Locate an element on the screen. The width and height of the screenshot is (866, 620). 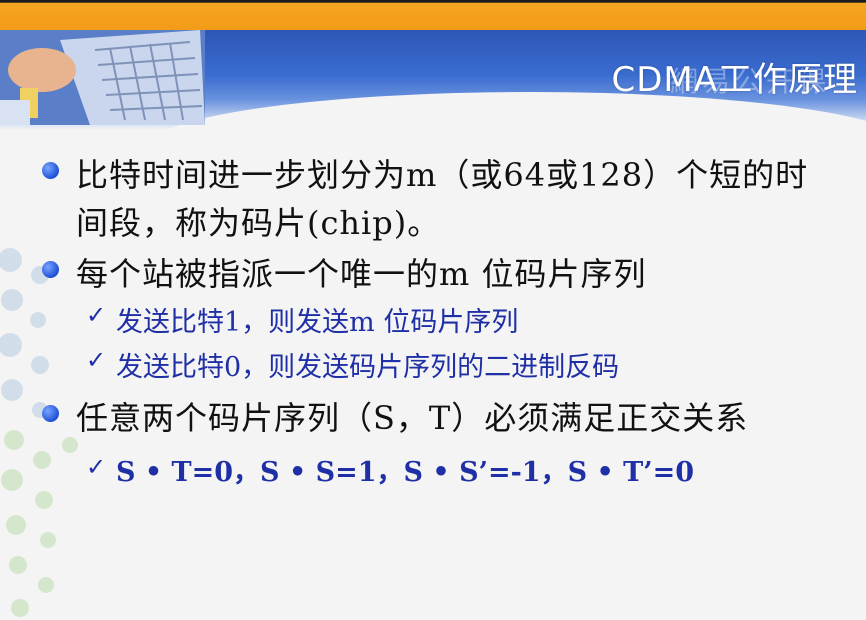
bullet-1-line-1: 比特时间进一步划分为m（或64或128）个短的时 is located at coordinates (442, 175).